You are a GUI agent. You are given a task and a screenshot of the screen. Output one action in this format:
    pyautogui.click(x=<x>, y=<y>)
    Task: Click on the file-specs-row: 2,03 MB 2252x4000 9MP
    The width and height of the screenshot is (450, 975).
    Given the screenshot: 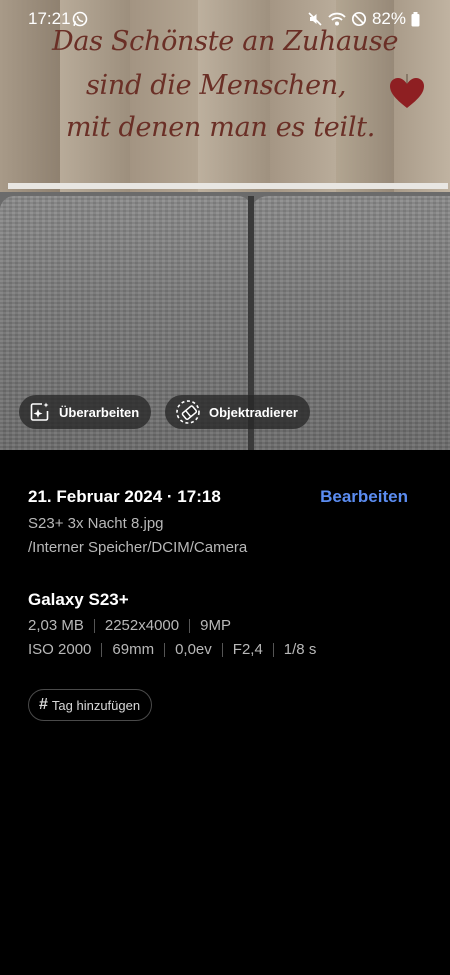 What is the action you would take?
    pyautogui.click(x=129, y=625)
    